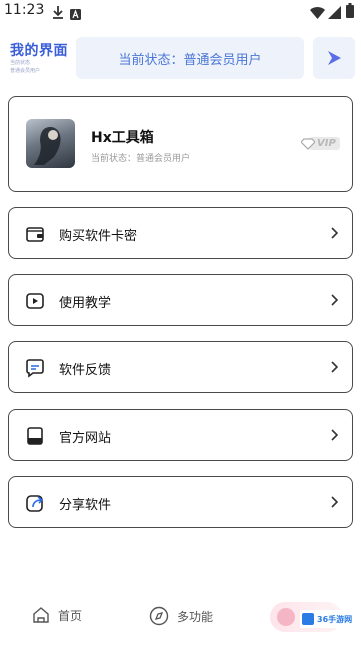 The image size is (361, 646). What do you see at coordinates (75, 14) in the screenshot?
I see `notification-a-icon` at bounding box center [75, 14].